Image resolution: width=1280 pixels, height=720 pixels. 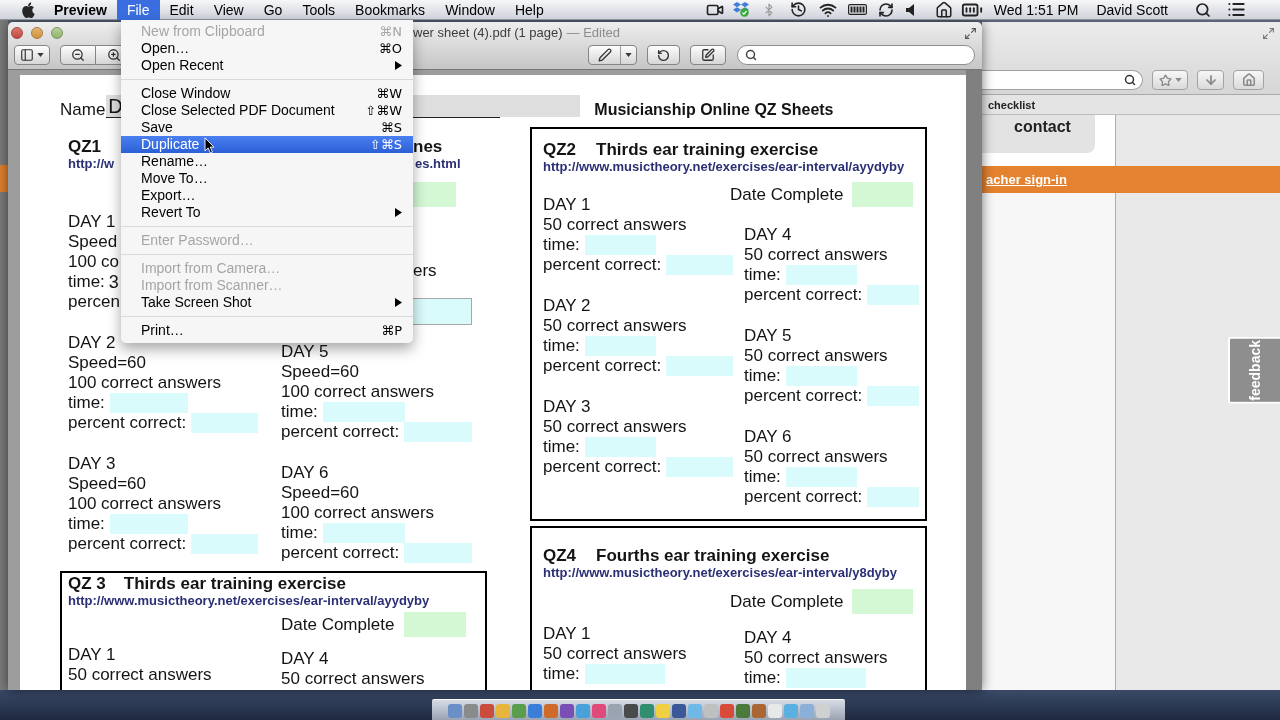 What do you see at coordinates (87, 584) in the screenshot?
I see `quiz-code: QZ 3` at bounding box center [87, 584].